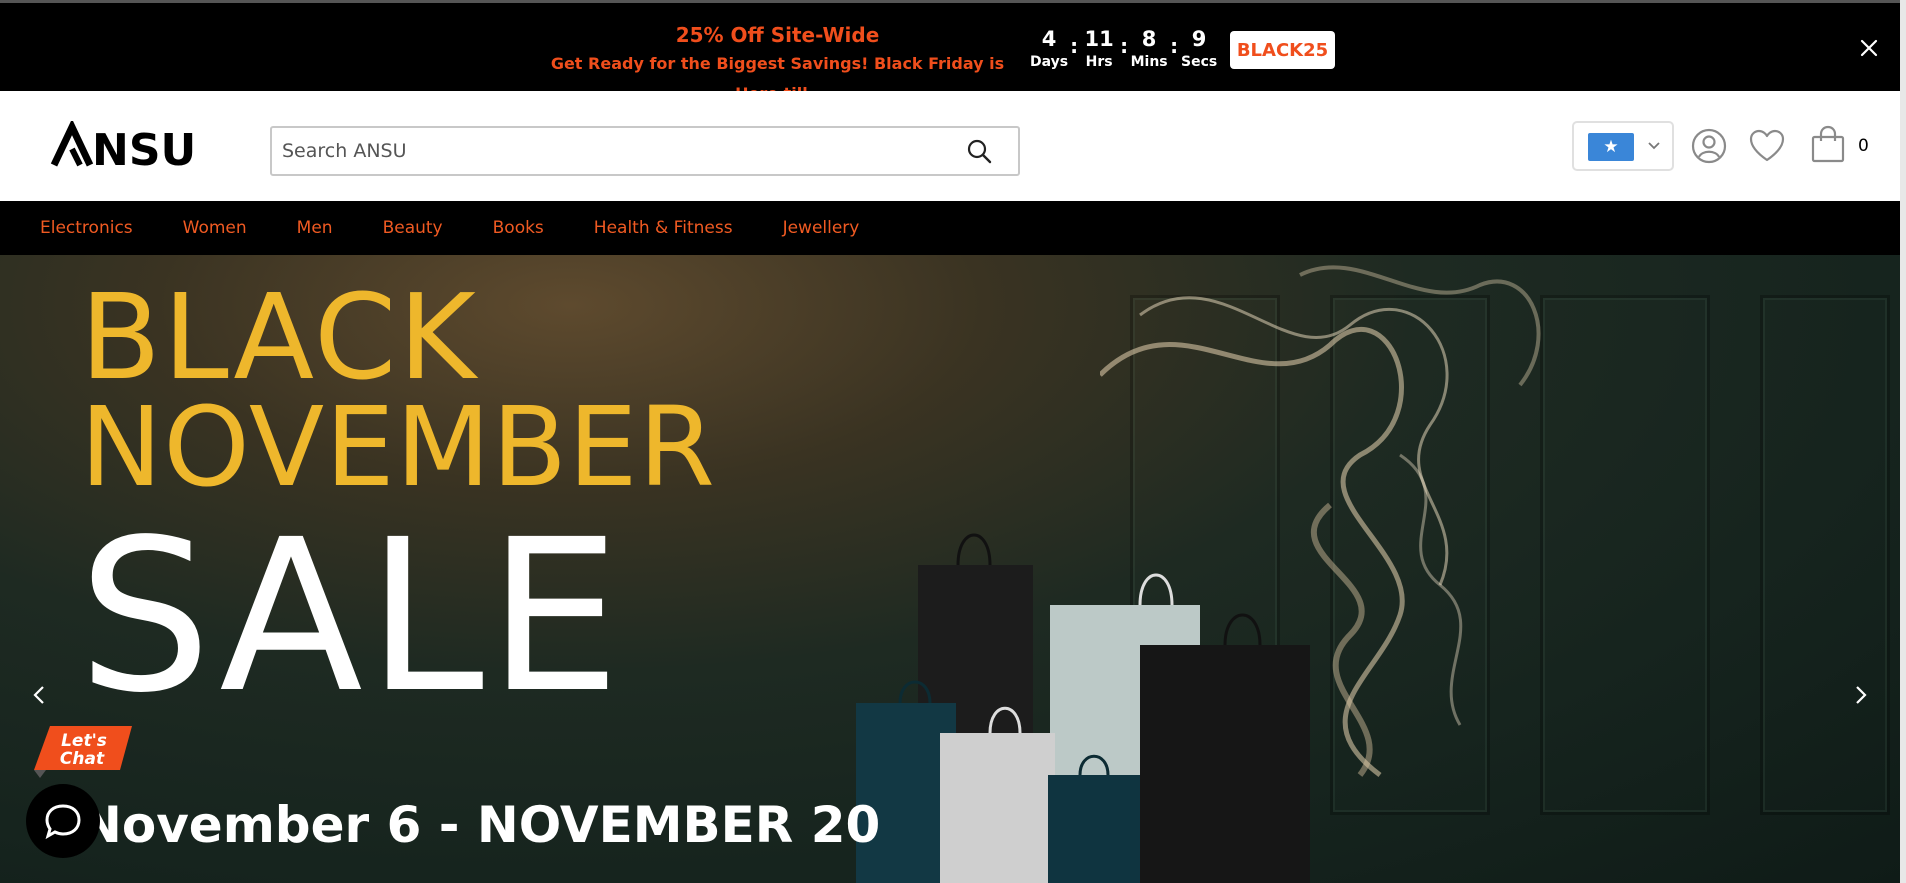 The image size is (1906, 883). Describe the element at coordinates (1049, 53) in the screenshot. I see `countdown-days: 4 Days` at that location.